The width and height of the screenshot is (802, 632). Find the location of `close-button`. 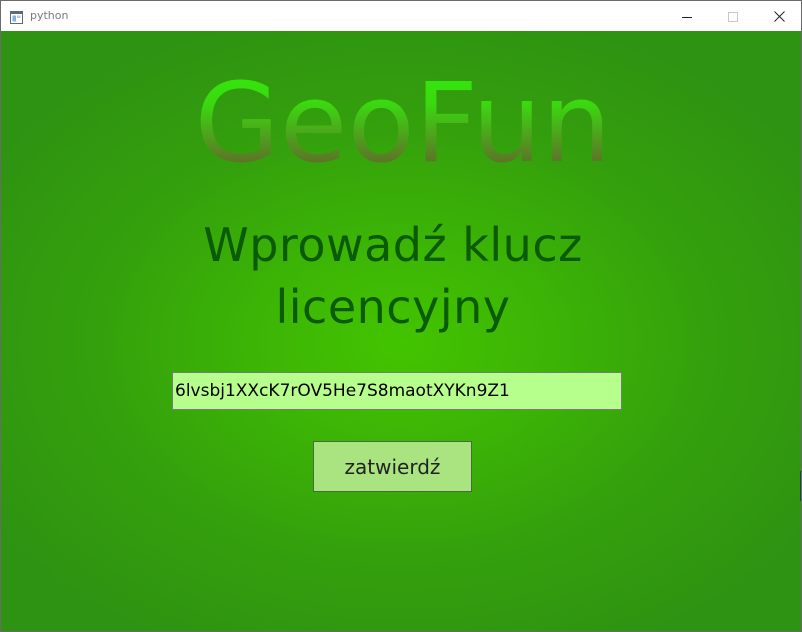

close-button is located at coordinates (778, 16).